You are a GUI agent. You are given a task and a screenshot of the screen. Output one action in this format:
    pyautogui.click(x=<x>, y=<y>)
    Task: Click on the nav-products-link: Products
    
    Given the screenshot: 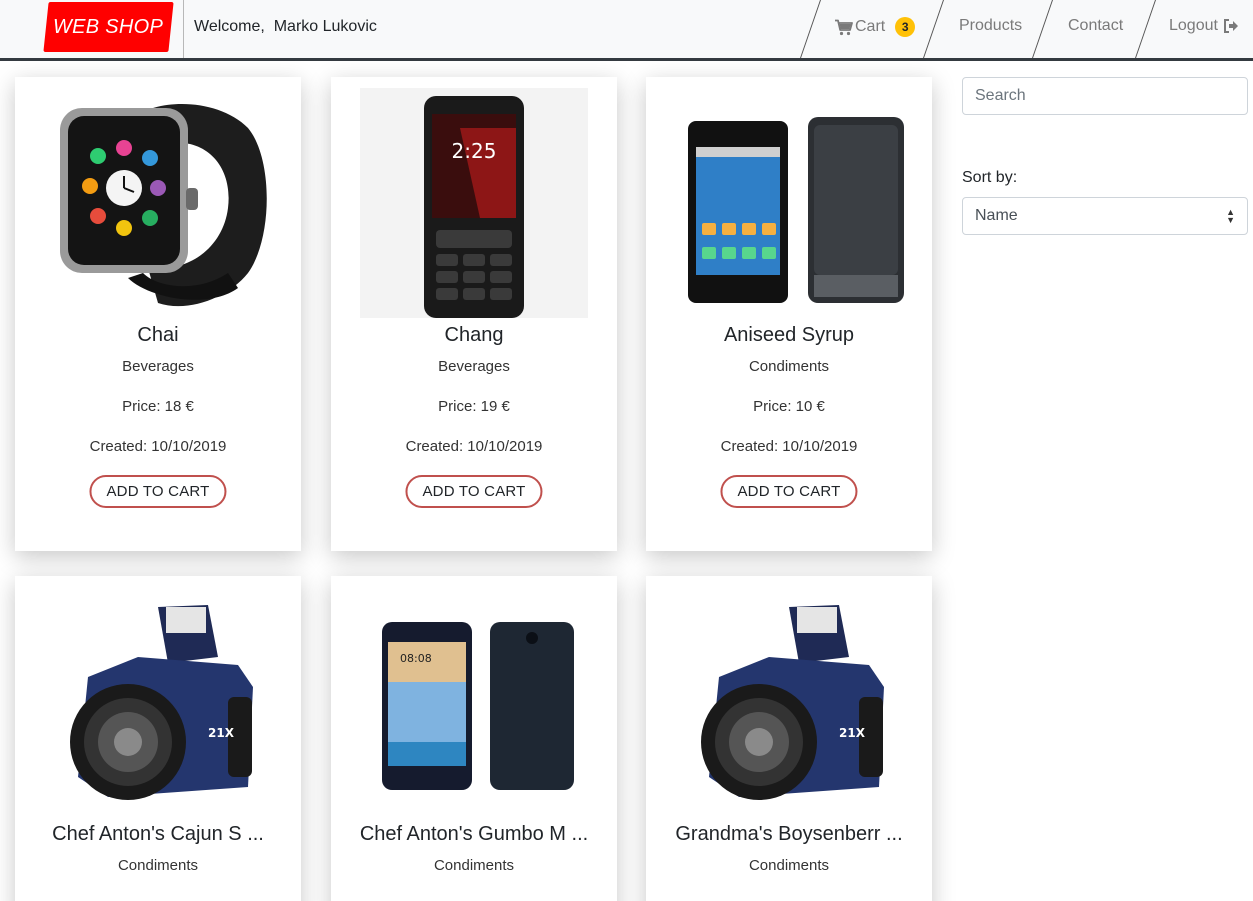 What is the action you would take?
    pyautogui.click(x=990, y=26)
    